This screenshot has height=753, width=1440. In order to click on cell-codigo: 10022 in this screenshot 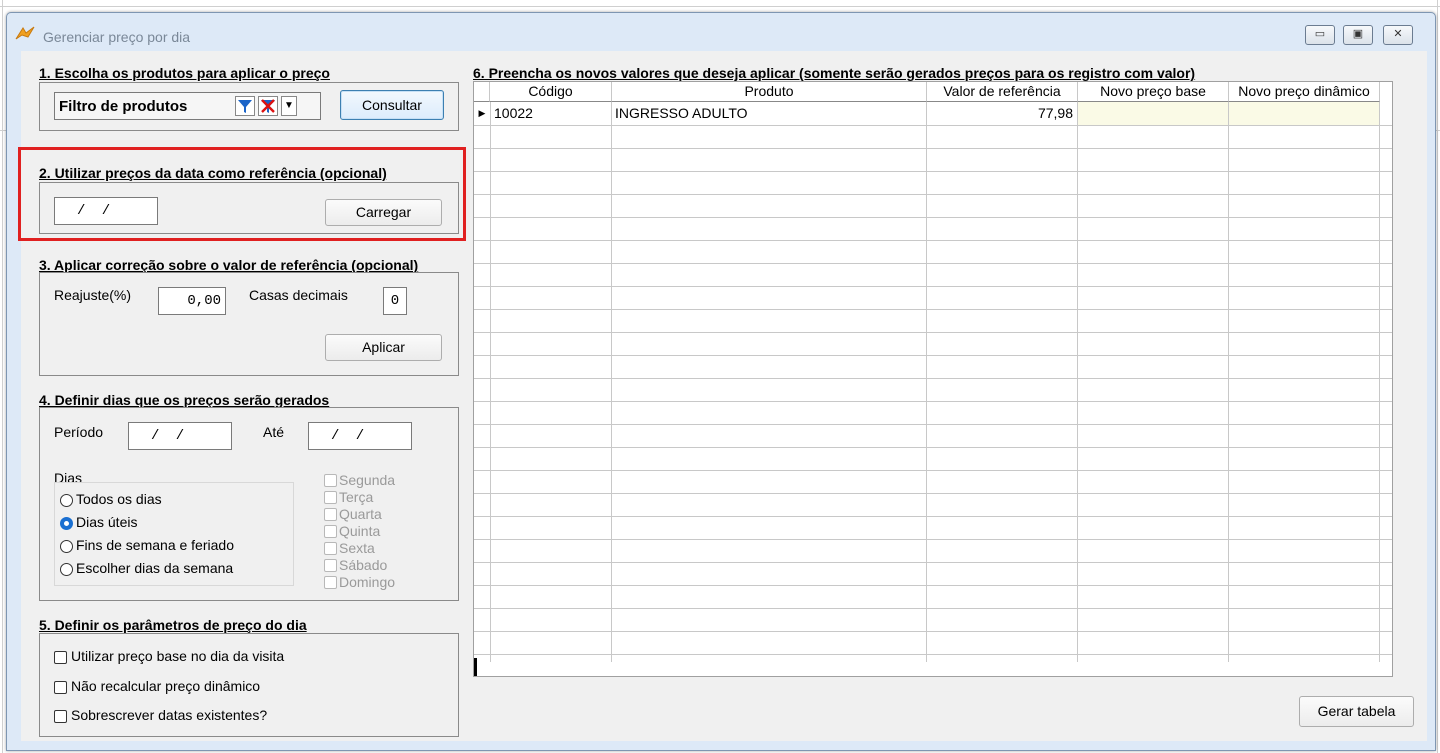, I will do `click(551, 113)`.